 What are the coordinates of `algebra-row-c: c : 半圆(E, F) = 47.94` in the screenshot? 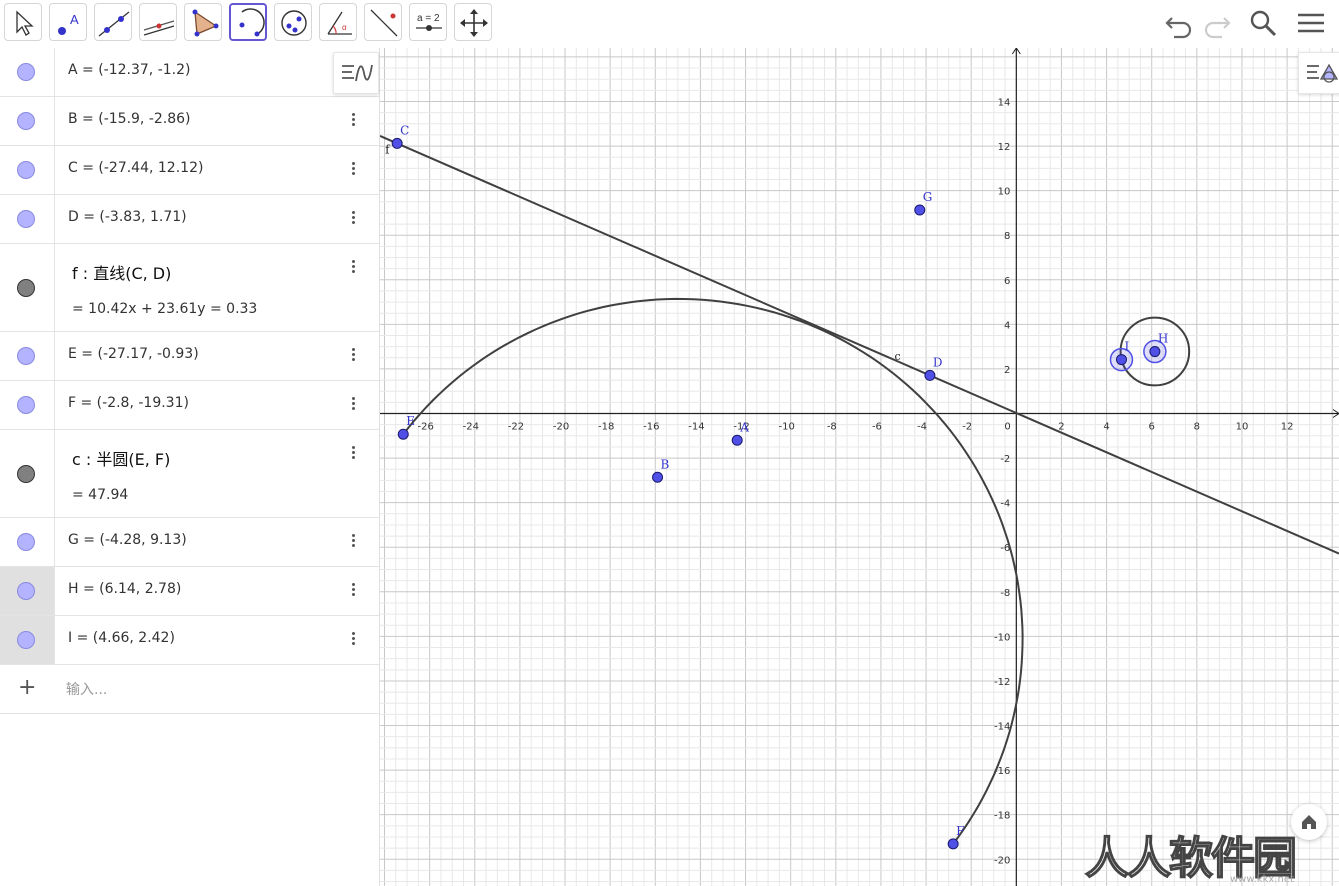 It's located at (189, 474).